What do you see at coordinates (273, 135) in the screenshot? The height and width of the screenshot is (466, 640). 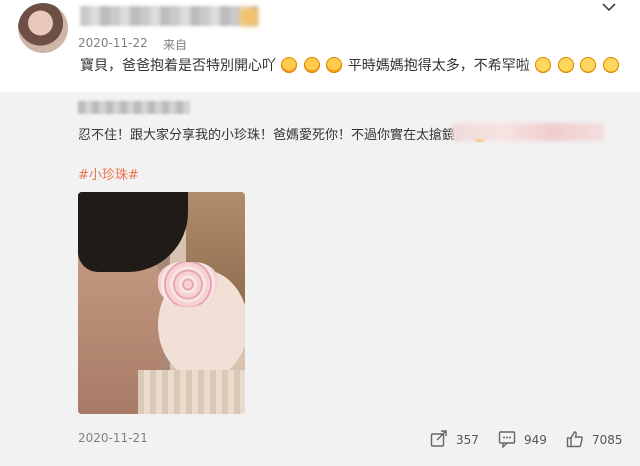 I see `repost-text-body: 忍不住！跟大家分享我的小珍珠！爸媽愛死你！不過你實在太搶鏡！` at bounding box center [273, 135].